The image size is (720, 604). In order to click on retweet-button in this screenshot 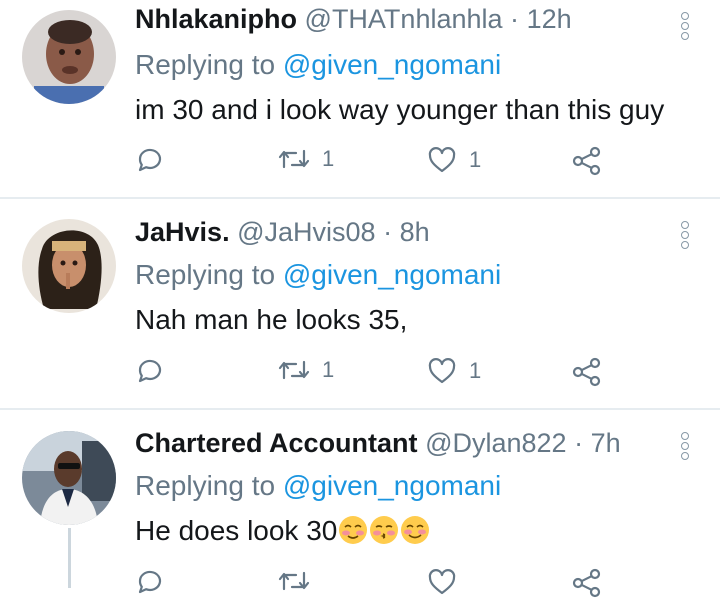, I will do `click(294, 581)`.